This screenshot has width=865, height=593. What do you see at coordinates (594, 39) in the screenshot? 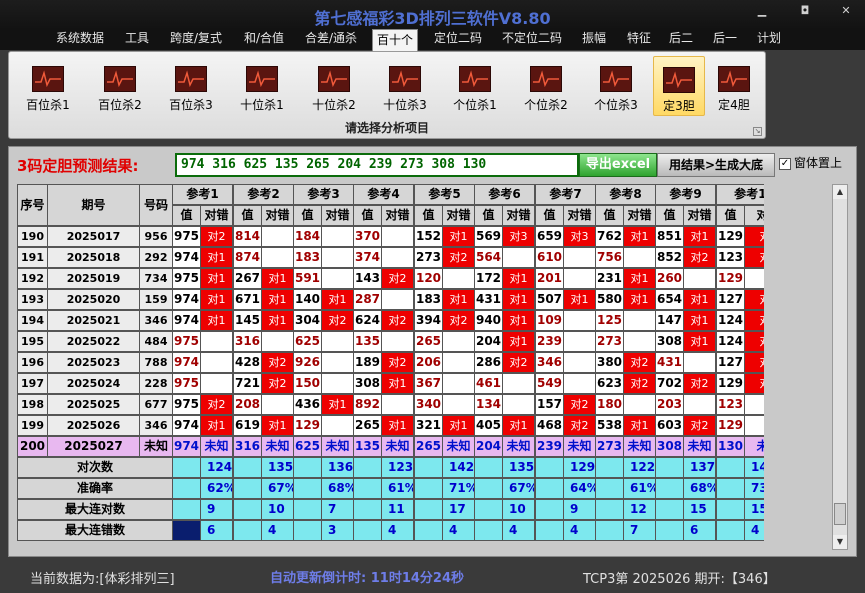
I see `menu-item-9: 振幅` at bounding box center [594, 39].